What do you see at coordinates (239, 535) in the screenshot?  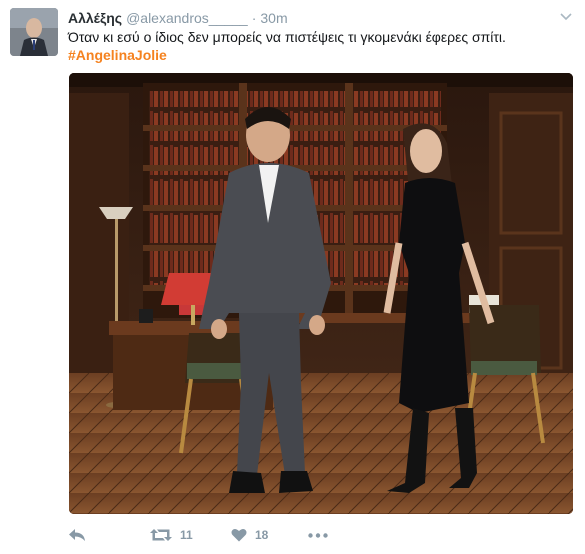 I see `heart-icon` at bounding box center [239, 535].